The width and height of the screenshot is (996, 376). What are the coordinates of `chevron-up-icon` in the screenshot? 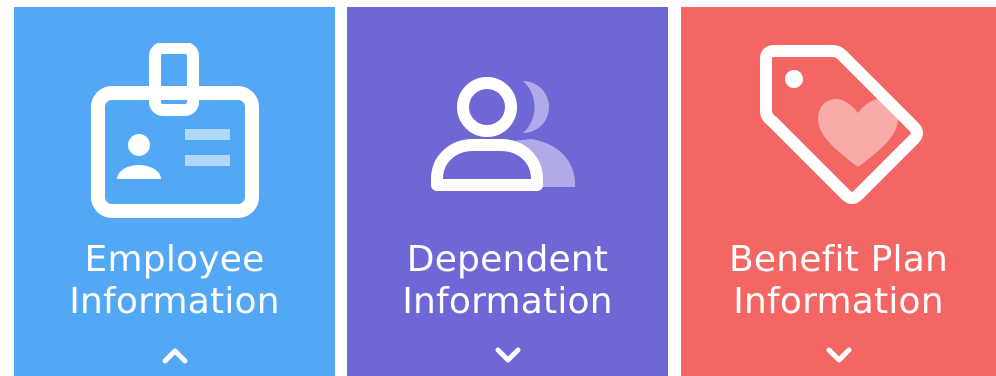 It's located at (175, 355).